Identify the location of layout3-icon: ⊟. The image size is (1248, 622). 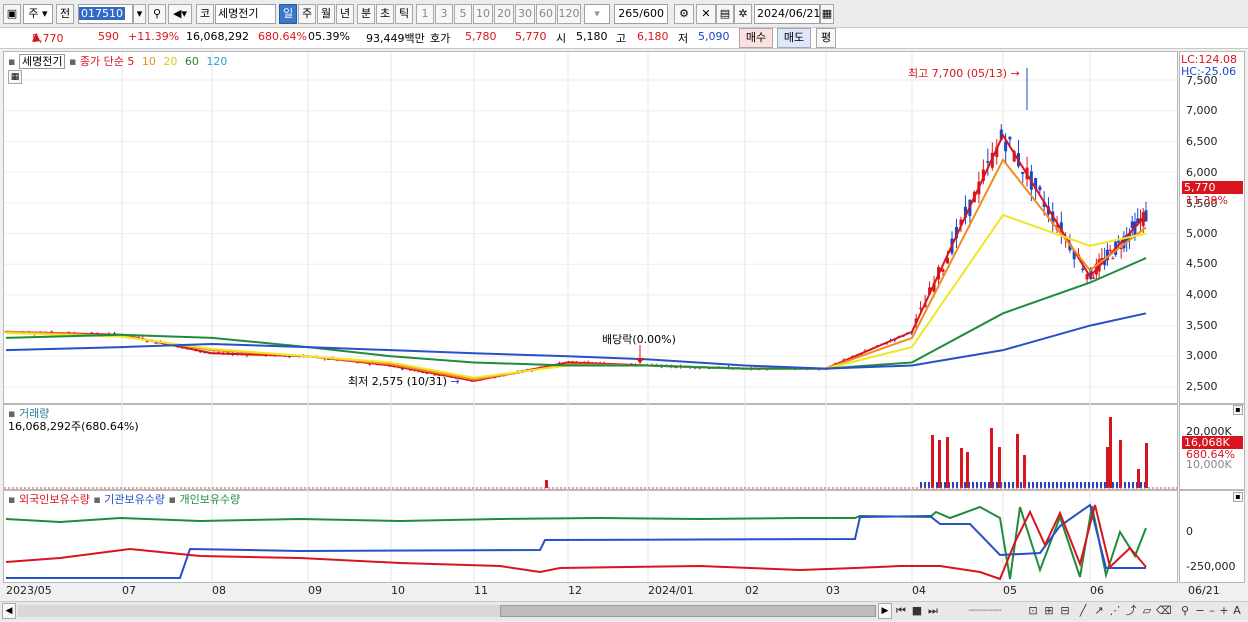
(1065, 612).